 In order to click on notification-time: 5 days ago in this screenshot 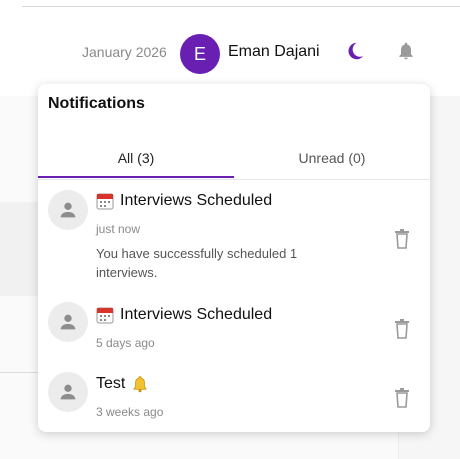, I will do `click(125, 343)`.